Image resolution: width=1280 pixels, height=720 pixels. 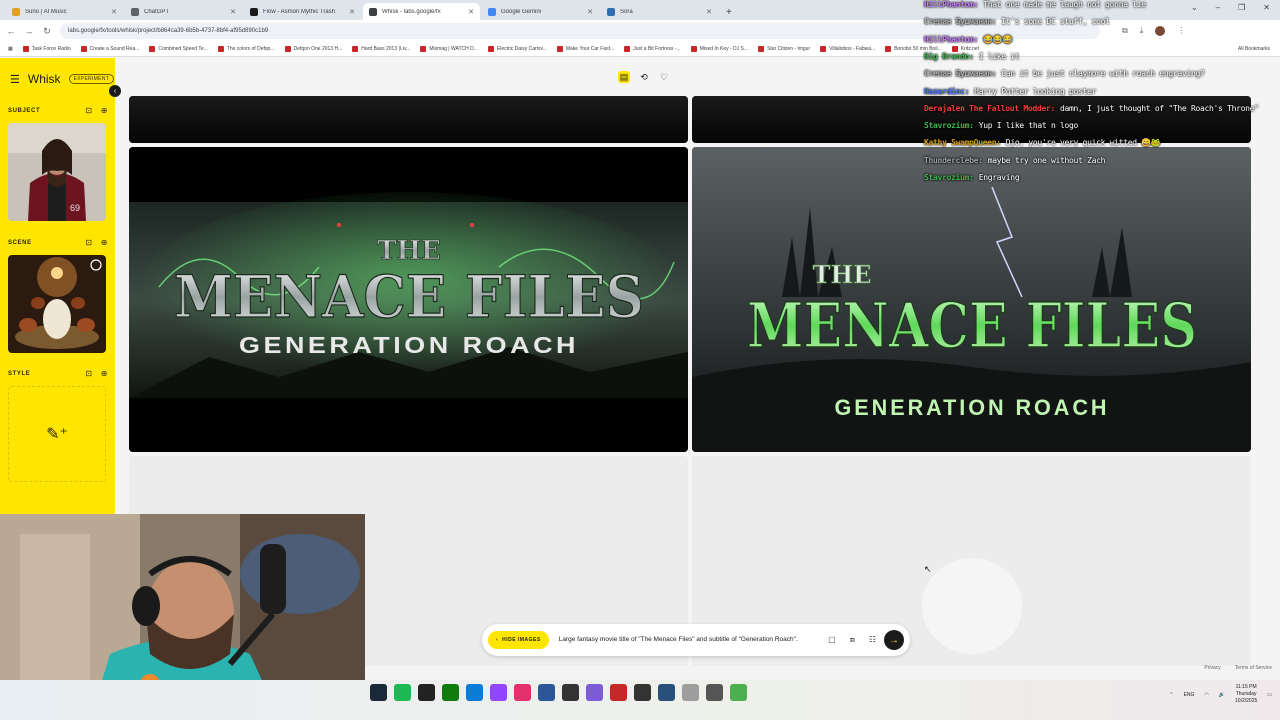 What do you see at coordinates (832, 640) in the screenshot?
I see `aspect-ratio-icon: ▢` at bounding box center [832, 640].